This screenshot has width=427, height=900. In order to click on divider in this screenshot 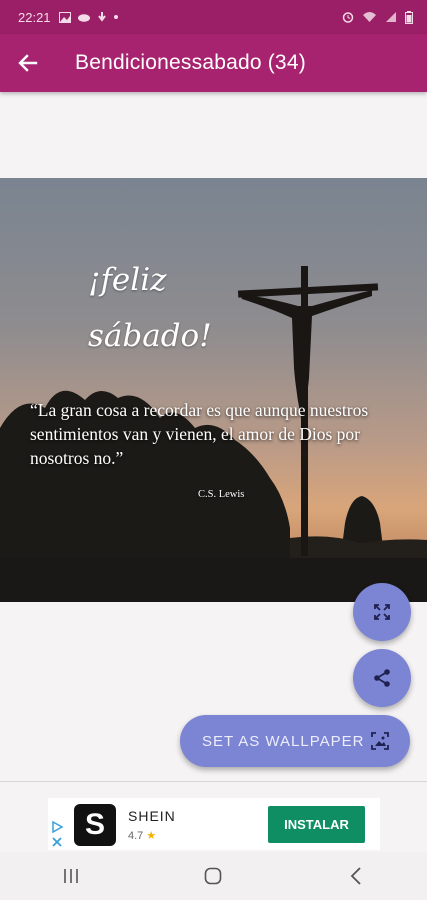, I will do `click(213, 781)`.